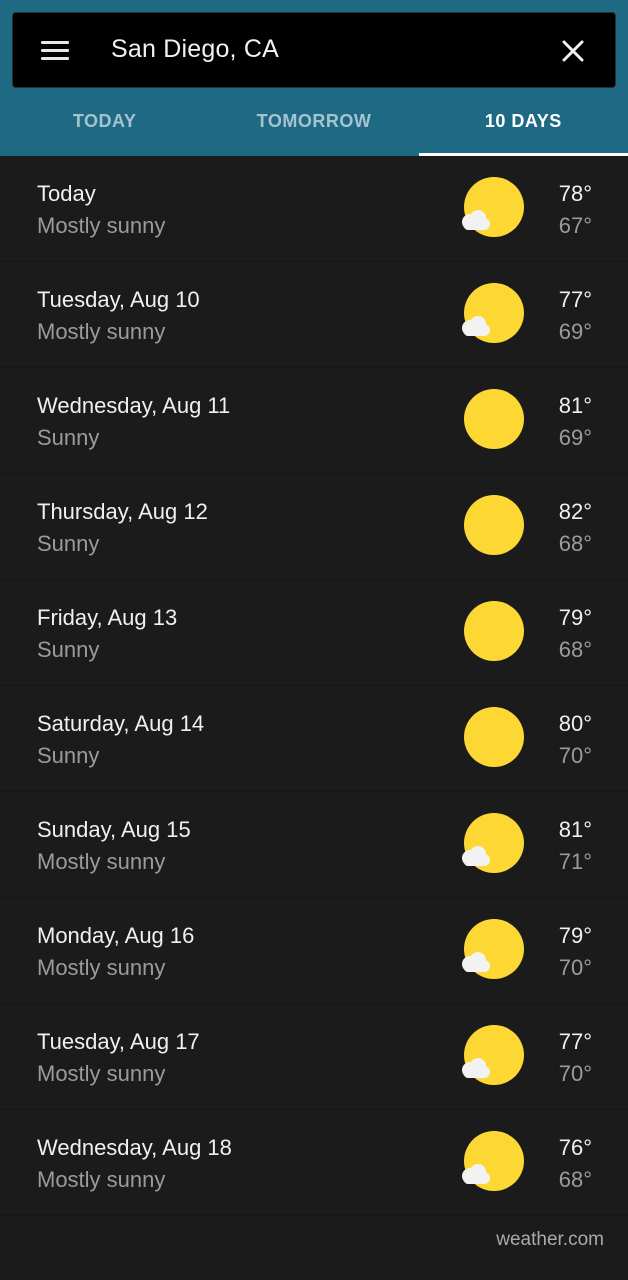 Image resolution: width=628 pixels, height=1280 pixels. I want to click on search-input: San Diego, CA, so click(195, 49).